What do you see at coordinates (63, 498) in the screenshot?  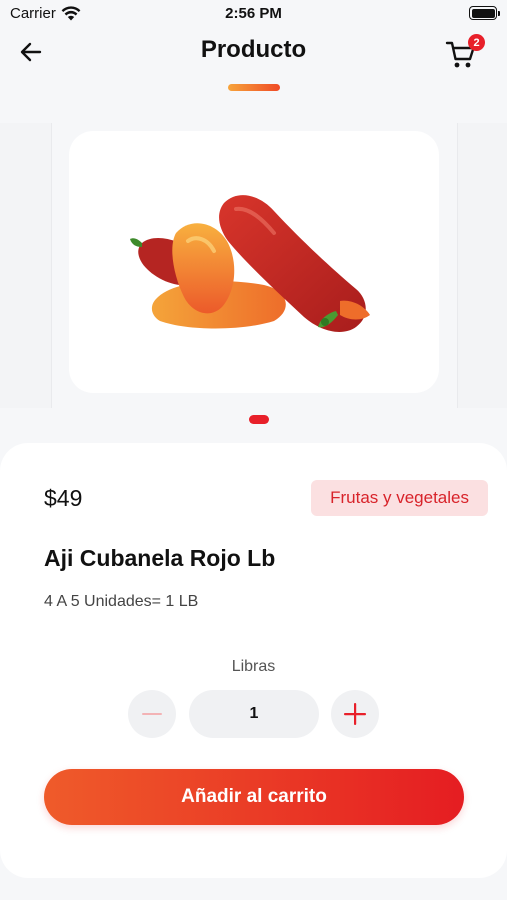 I see `product-price: $49` at bounding box center [63, 498].